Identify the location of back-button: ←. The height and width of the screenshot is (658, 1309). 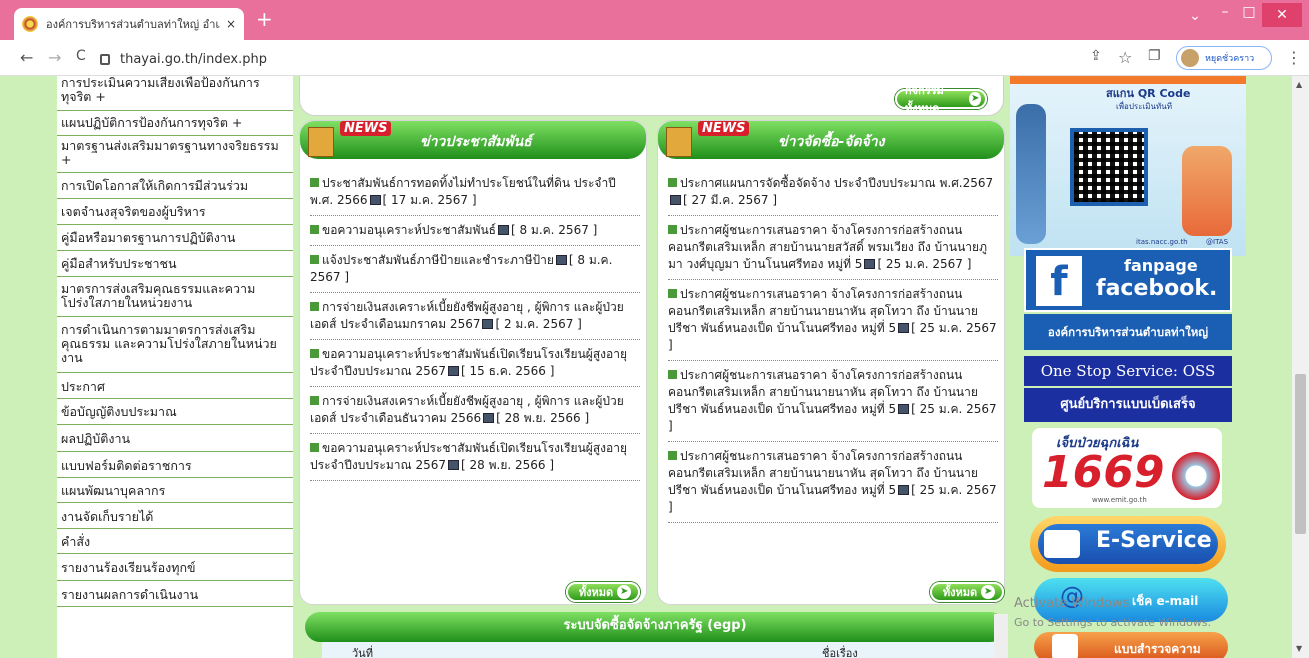
(26, 57).